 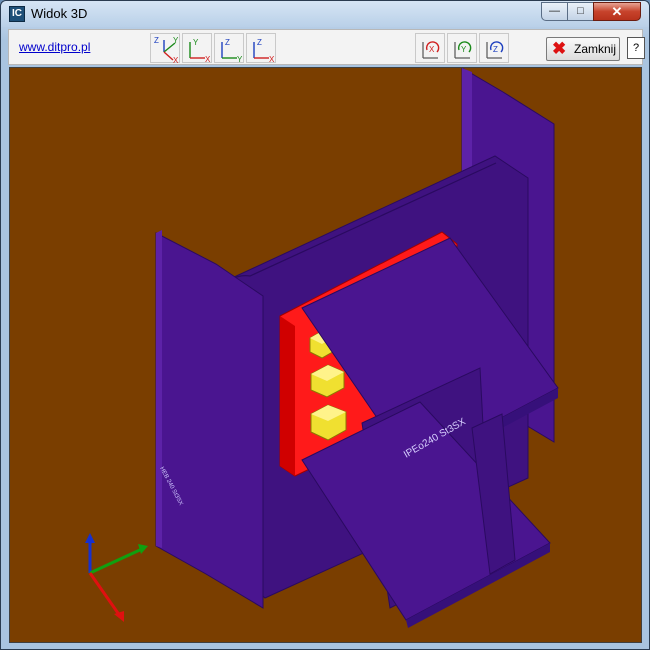 What do you see at coordinates (17, 14) in the screenshot?
I see `app-icon: IC` at bounding box center [17, 14].